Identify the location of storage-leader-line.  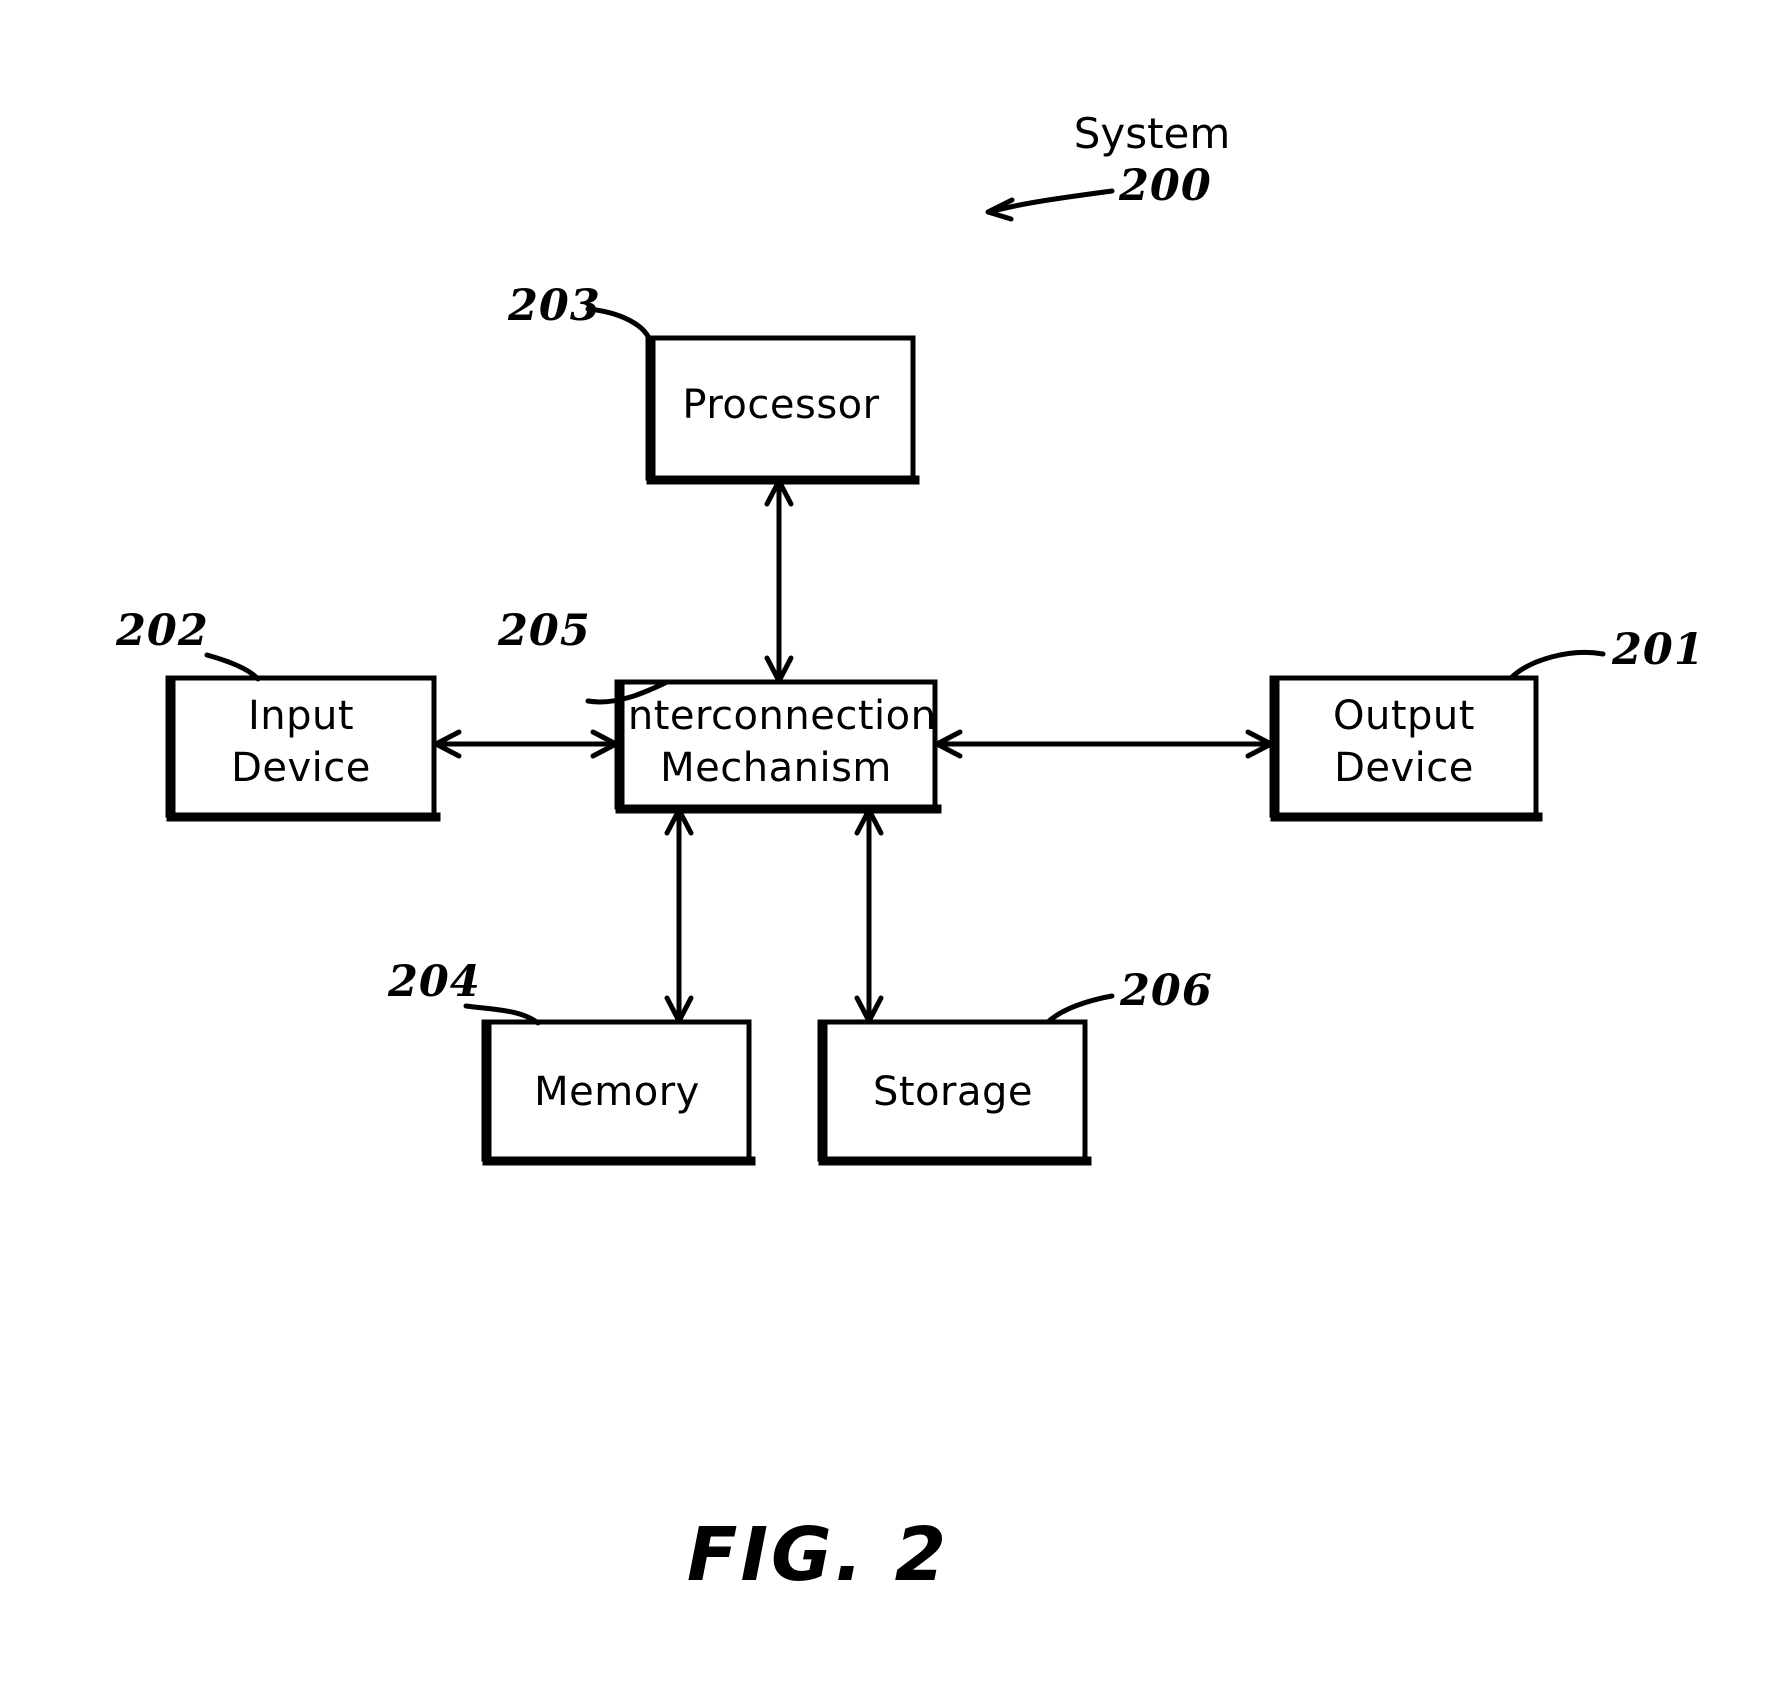
(1080, 1009).